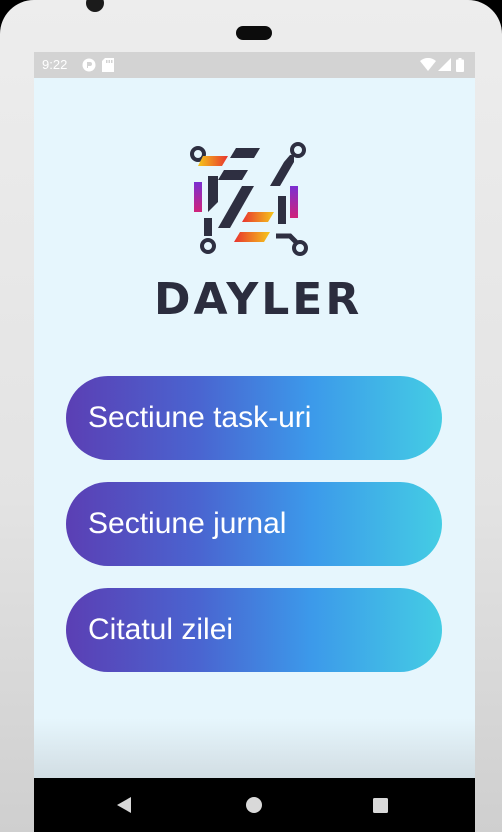 The width and height of the screenshot is (502, 832). What do you see at coordinates (254, 630) in the screenshot?
I see `quote-of-day-button: Citatul zilei` at bounding box center [254, 630].